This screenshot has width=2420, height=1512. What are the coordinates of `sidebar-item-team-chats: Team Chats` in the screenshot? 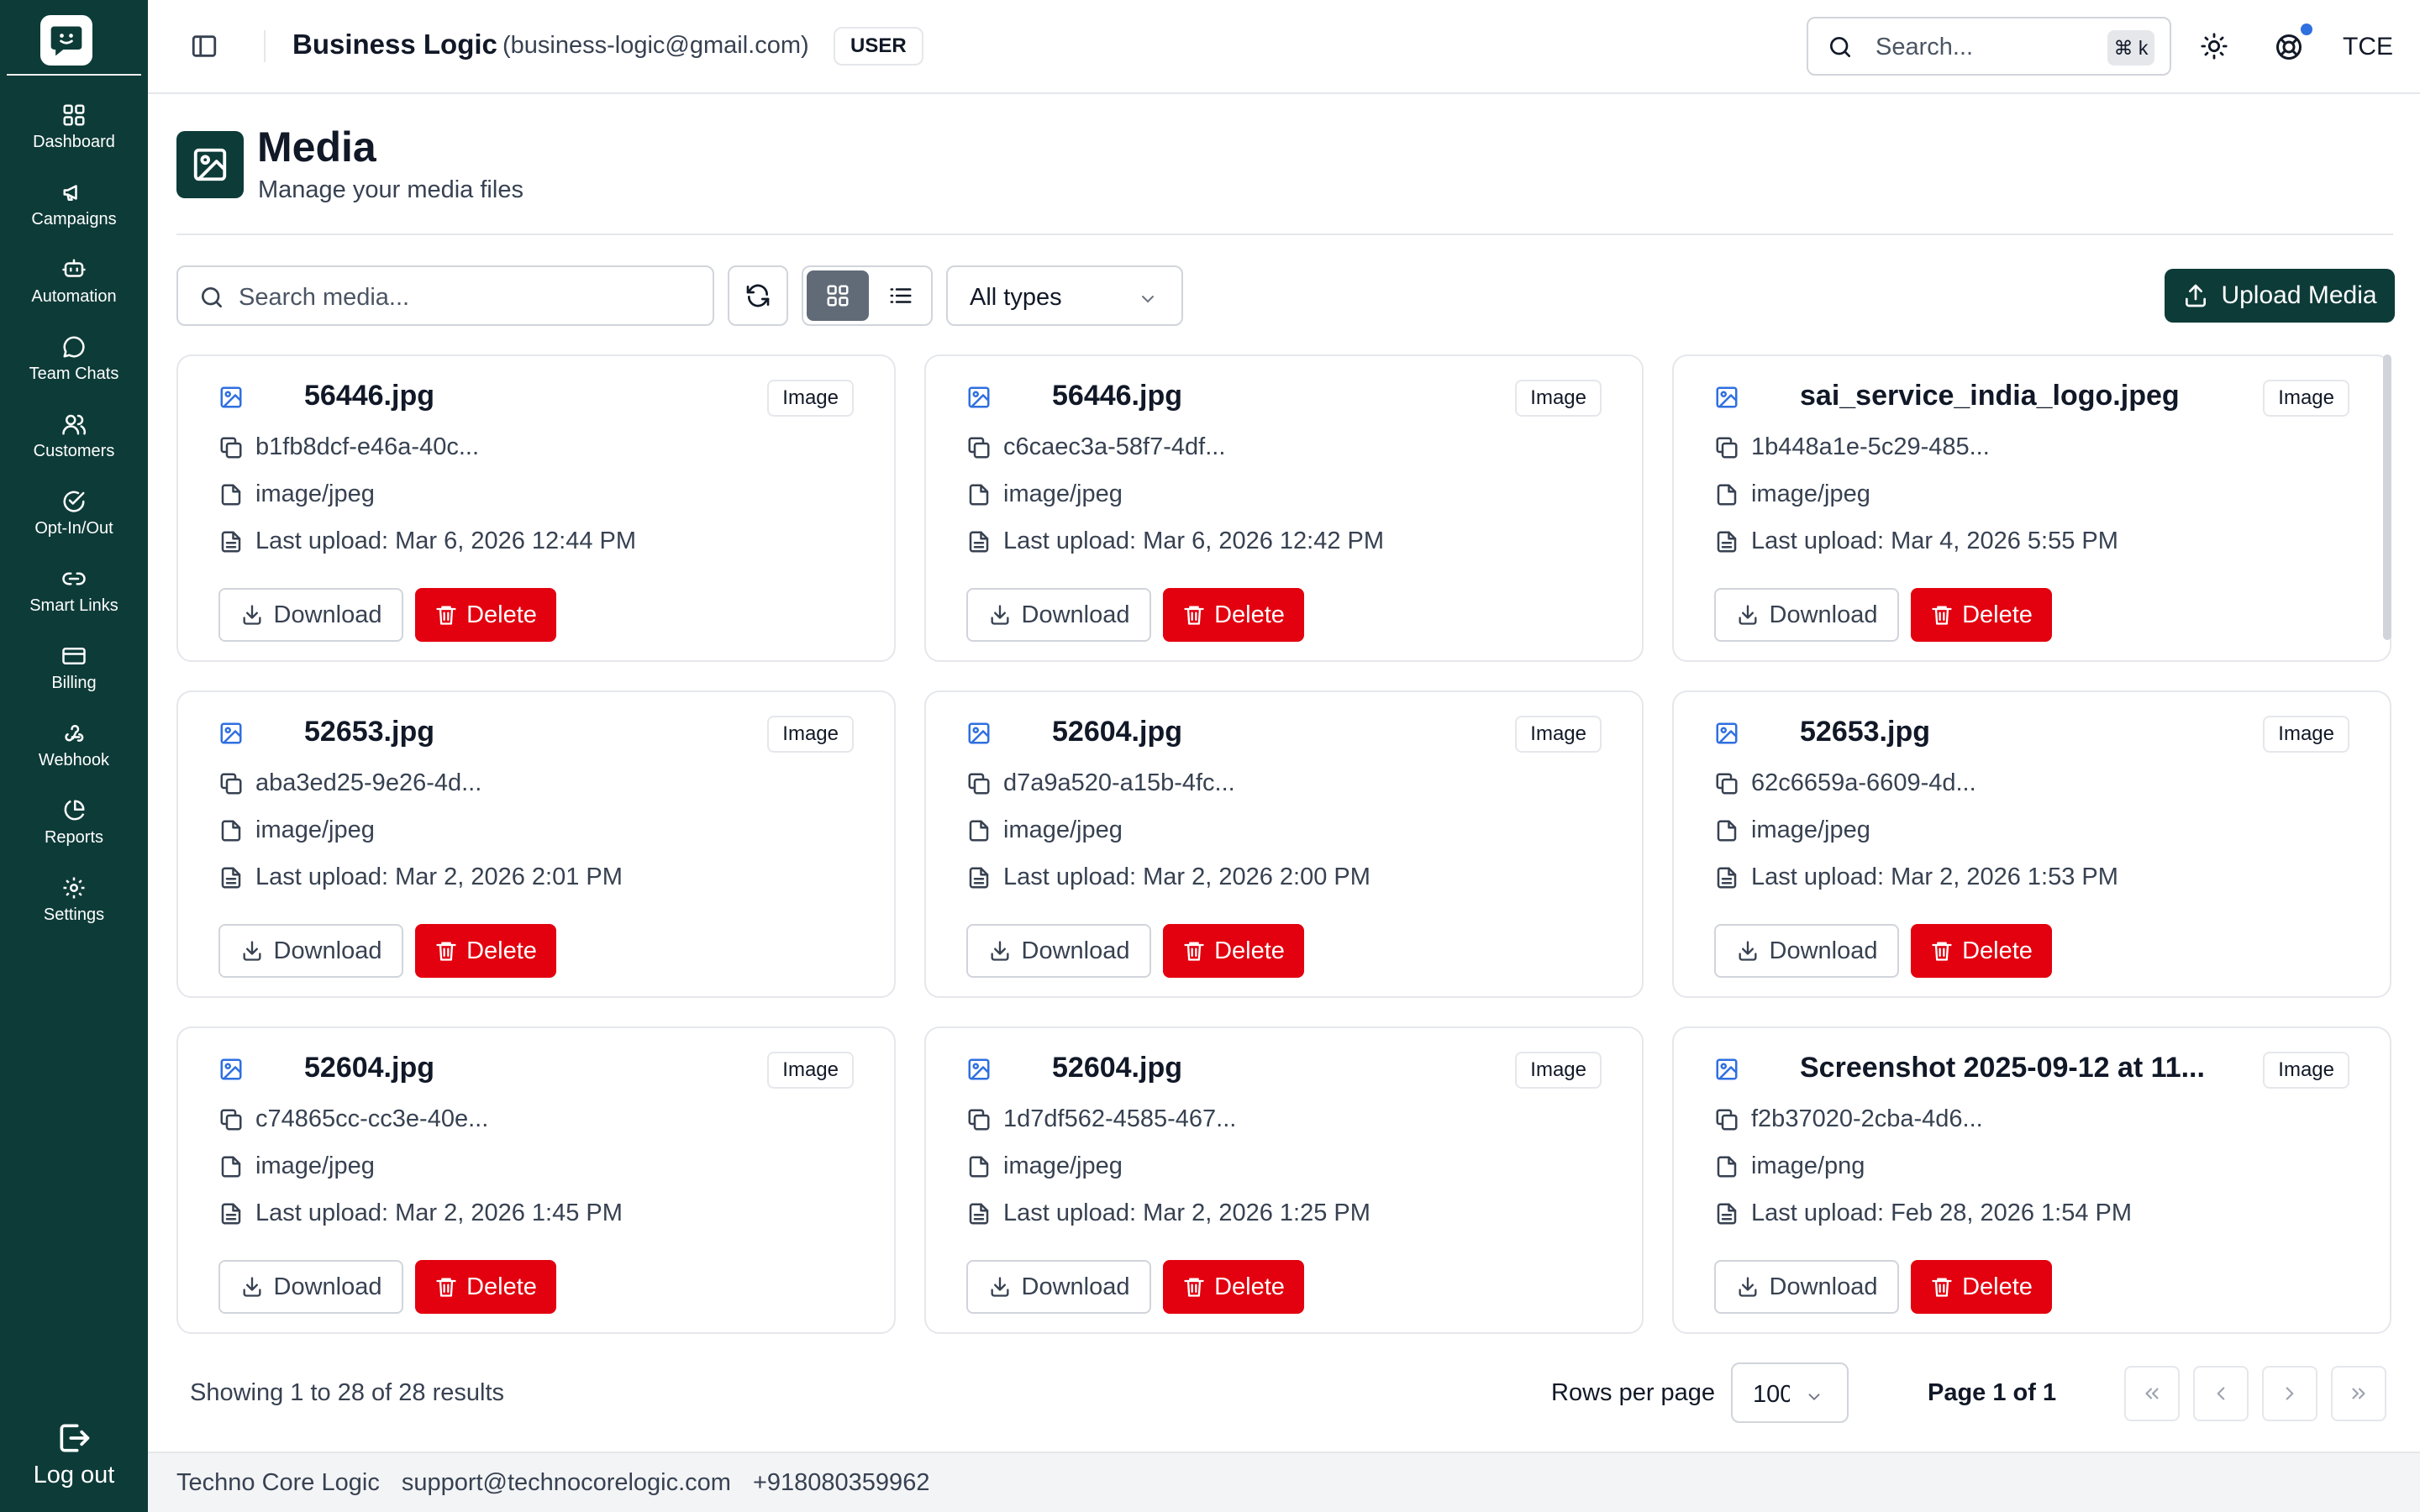 It's located at (74, 361).